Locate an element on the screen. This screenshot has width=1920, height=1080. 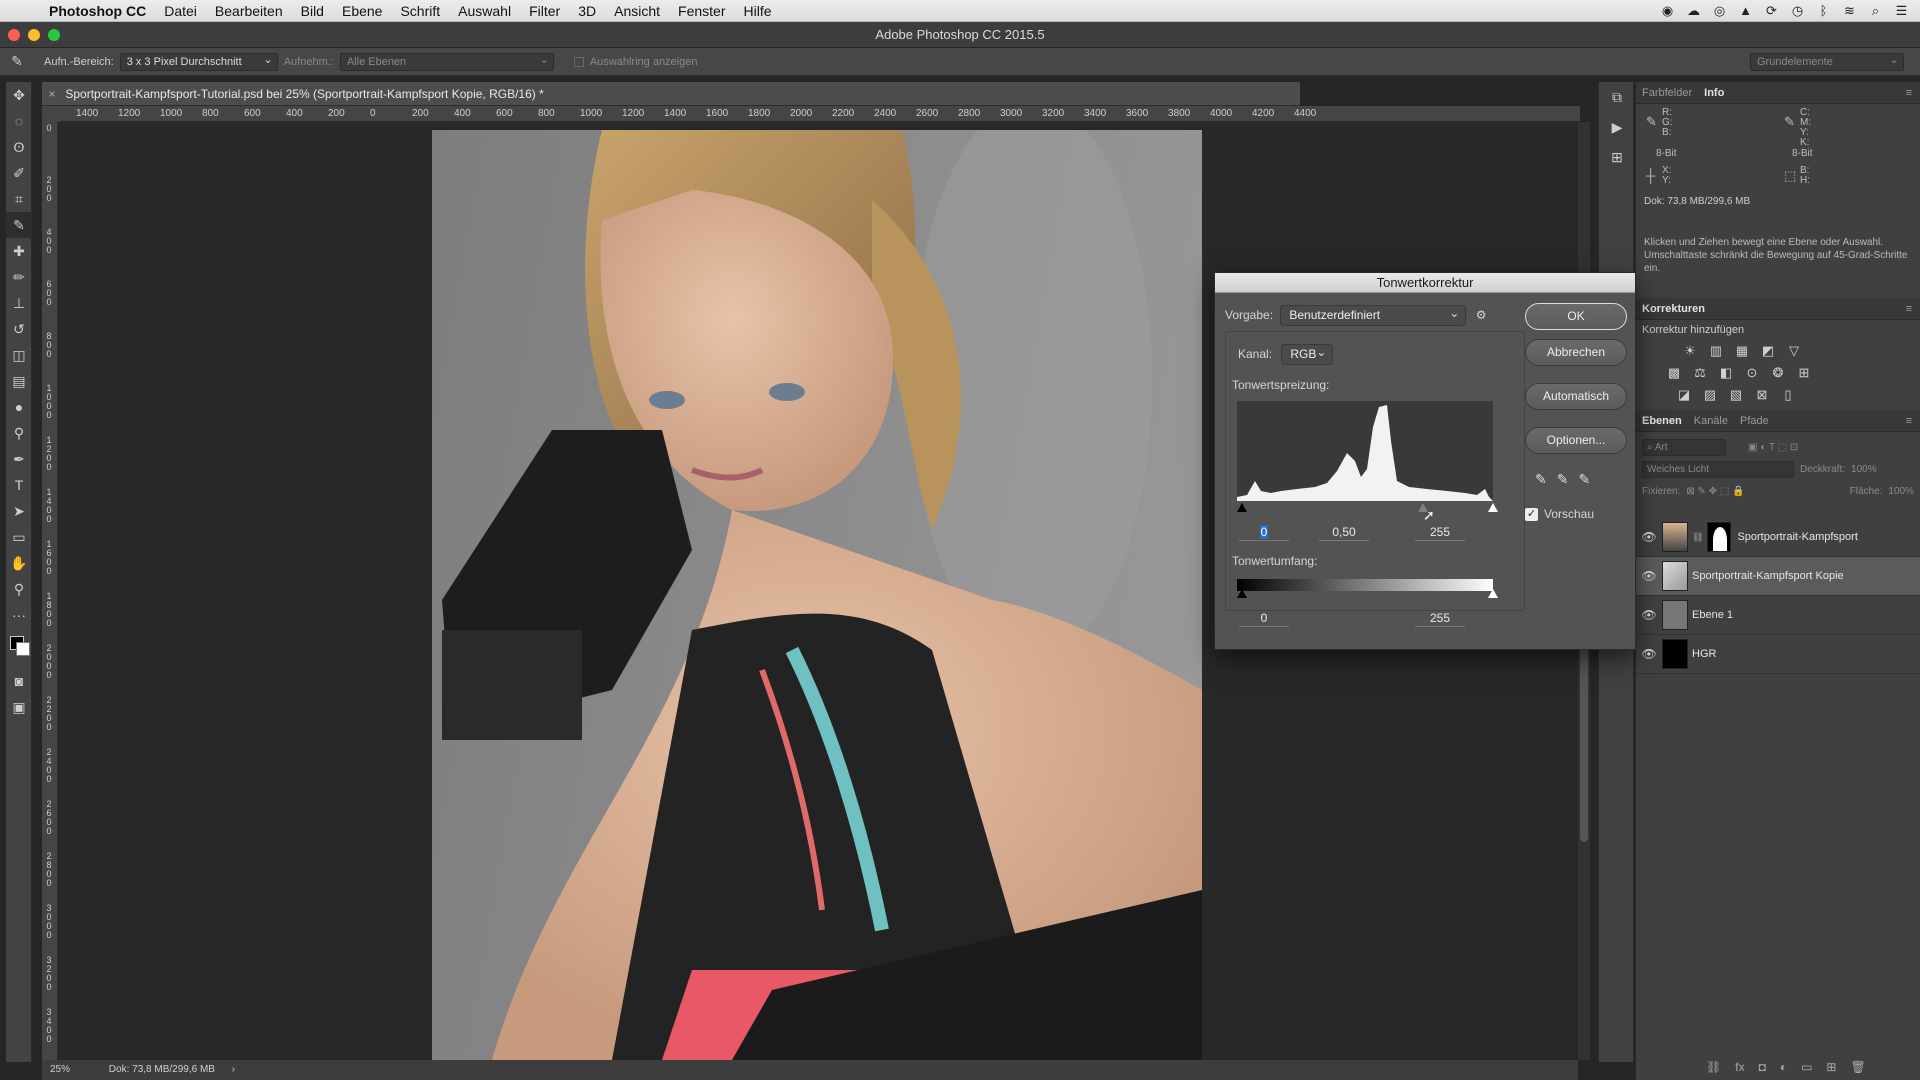
black-point-eyedropper-icon: ✎ is located at coordinates (1541, 479).